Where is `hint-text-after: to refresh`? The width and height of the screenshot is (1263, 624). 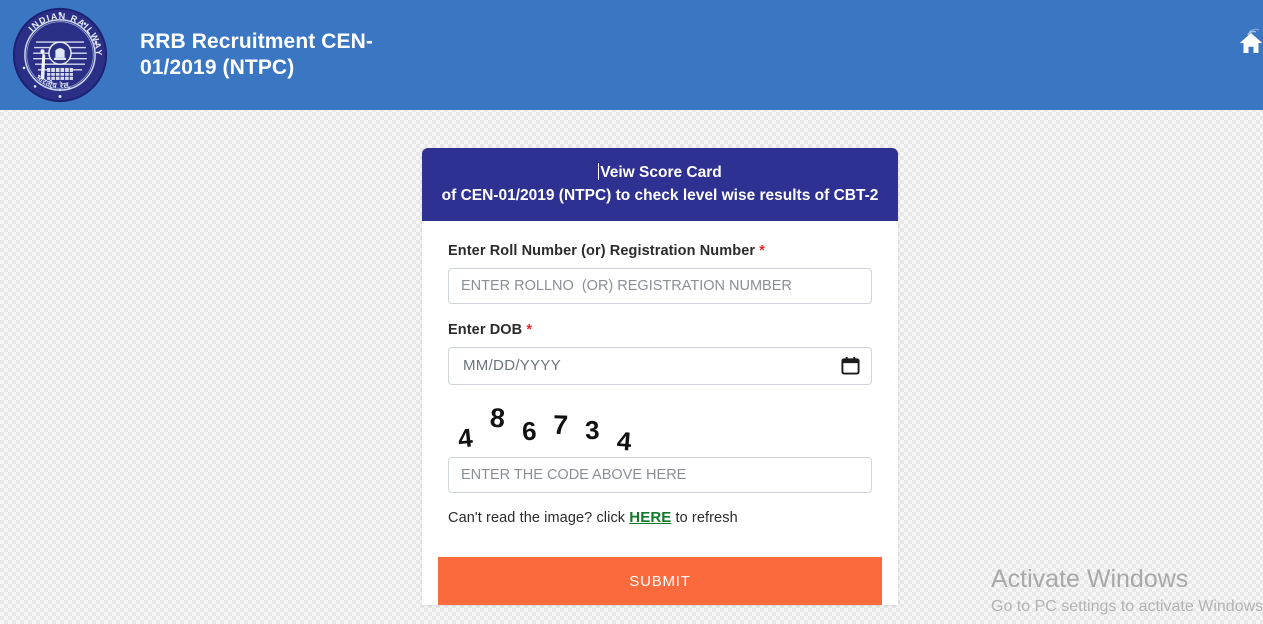
hint-text-after: to refresh is located at coordinates (704, 518).